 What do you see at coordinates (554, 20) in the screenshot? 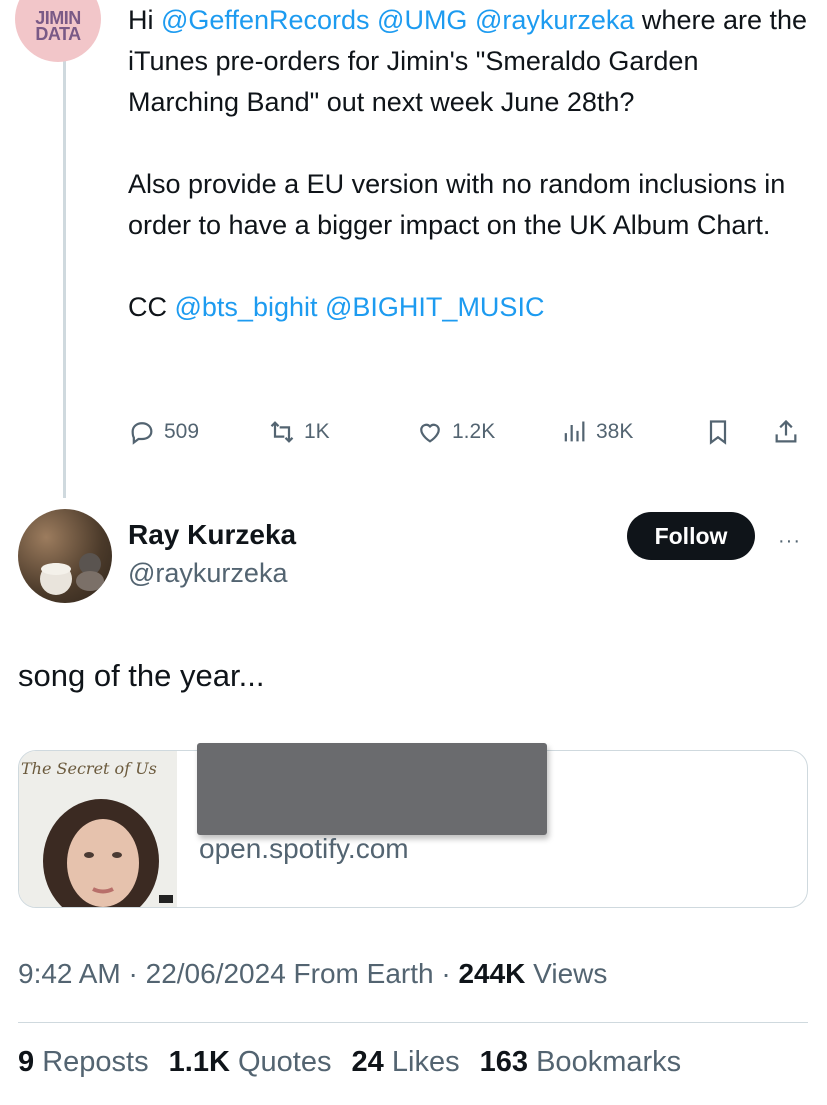
I see `mention-link: @raykurzeka` at bounding box center [554, 20].